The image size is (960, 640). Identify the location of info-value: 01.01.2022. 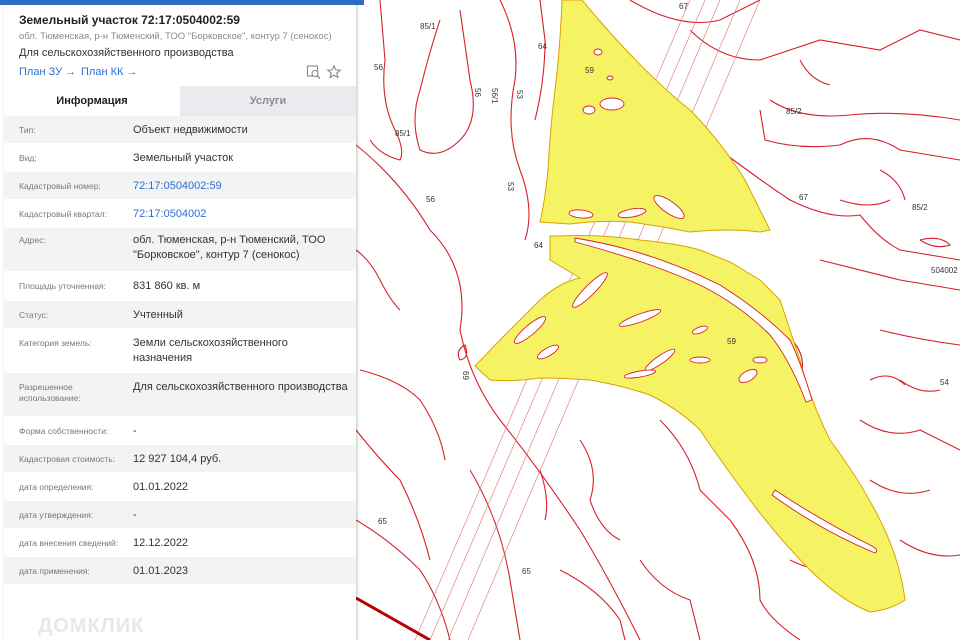
(161, 487).